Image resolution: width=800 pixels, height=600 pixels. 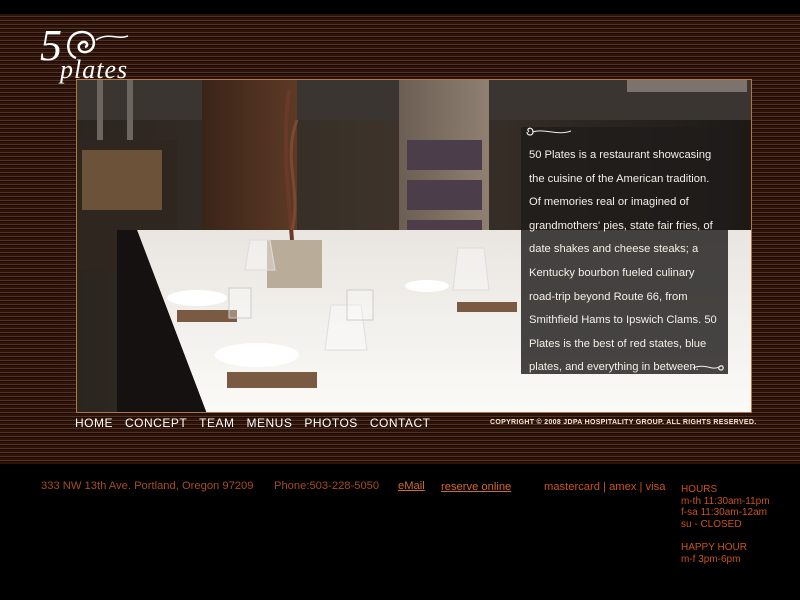 What do you see at coordinates (327, 486) in the screenshot?
I see `phone-text: Phone:503-228-5050` at bounding box center [327, 486].